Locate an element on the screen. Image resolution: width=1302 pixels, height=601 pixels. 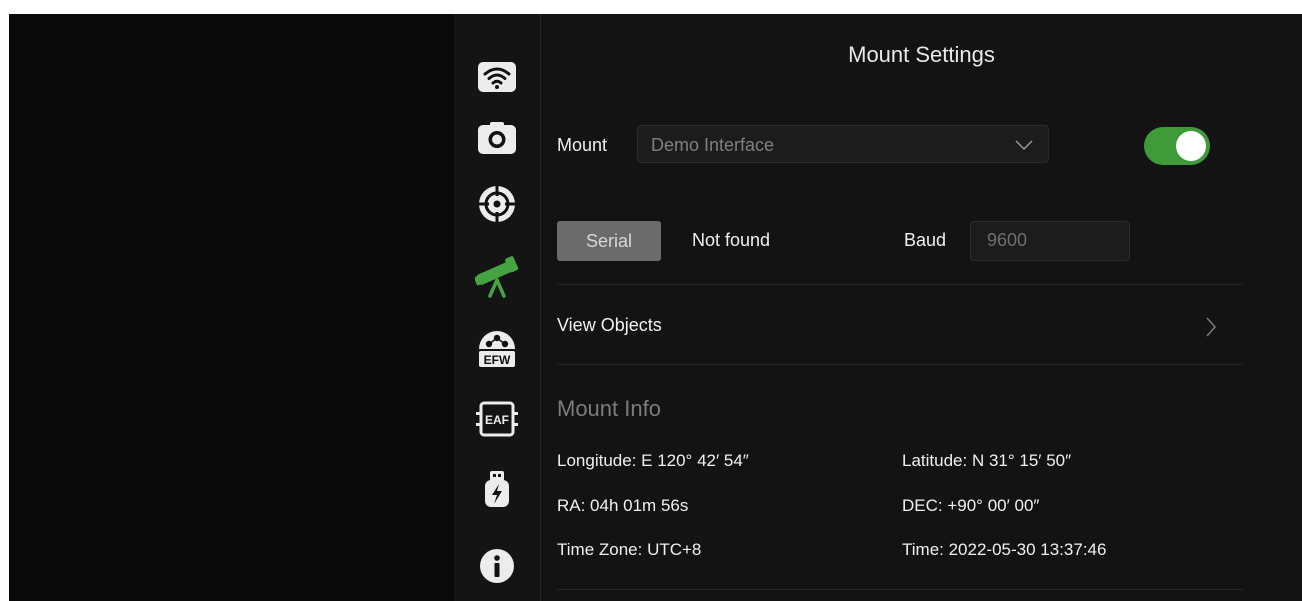
mount-select: Demo Interface is located at coordinates (843, 144).